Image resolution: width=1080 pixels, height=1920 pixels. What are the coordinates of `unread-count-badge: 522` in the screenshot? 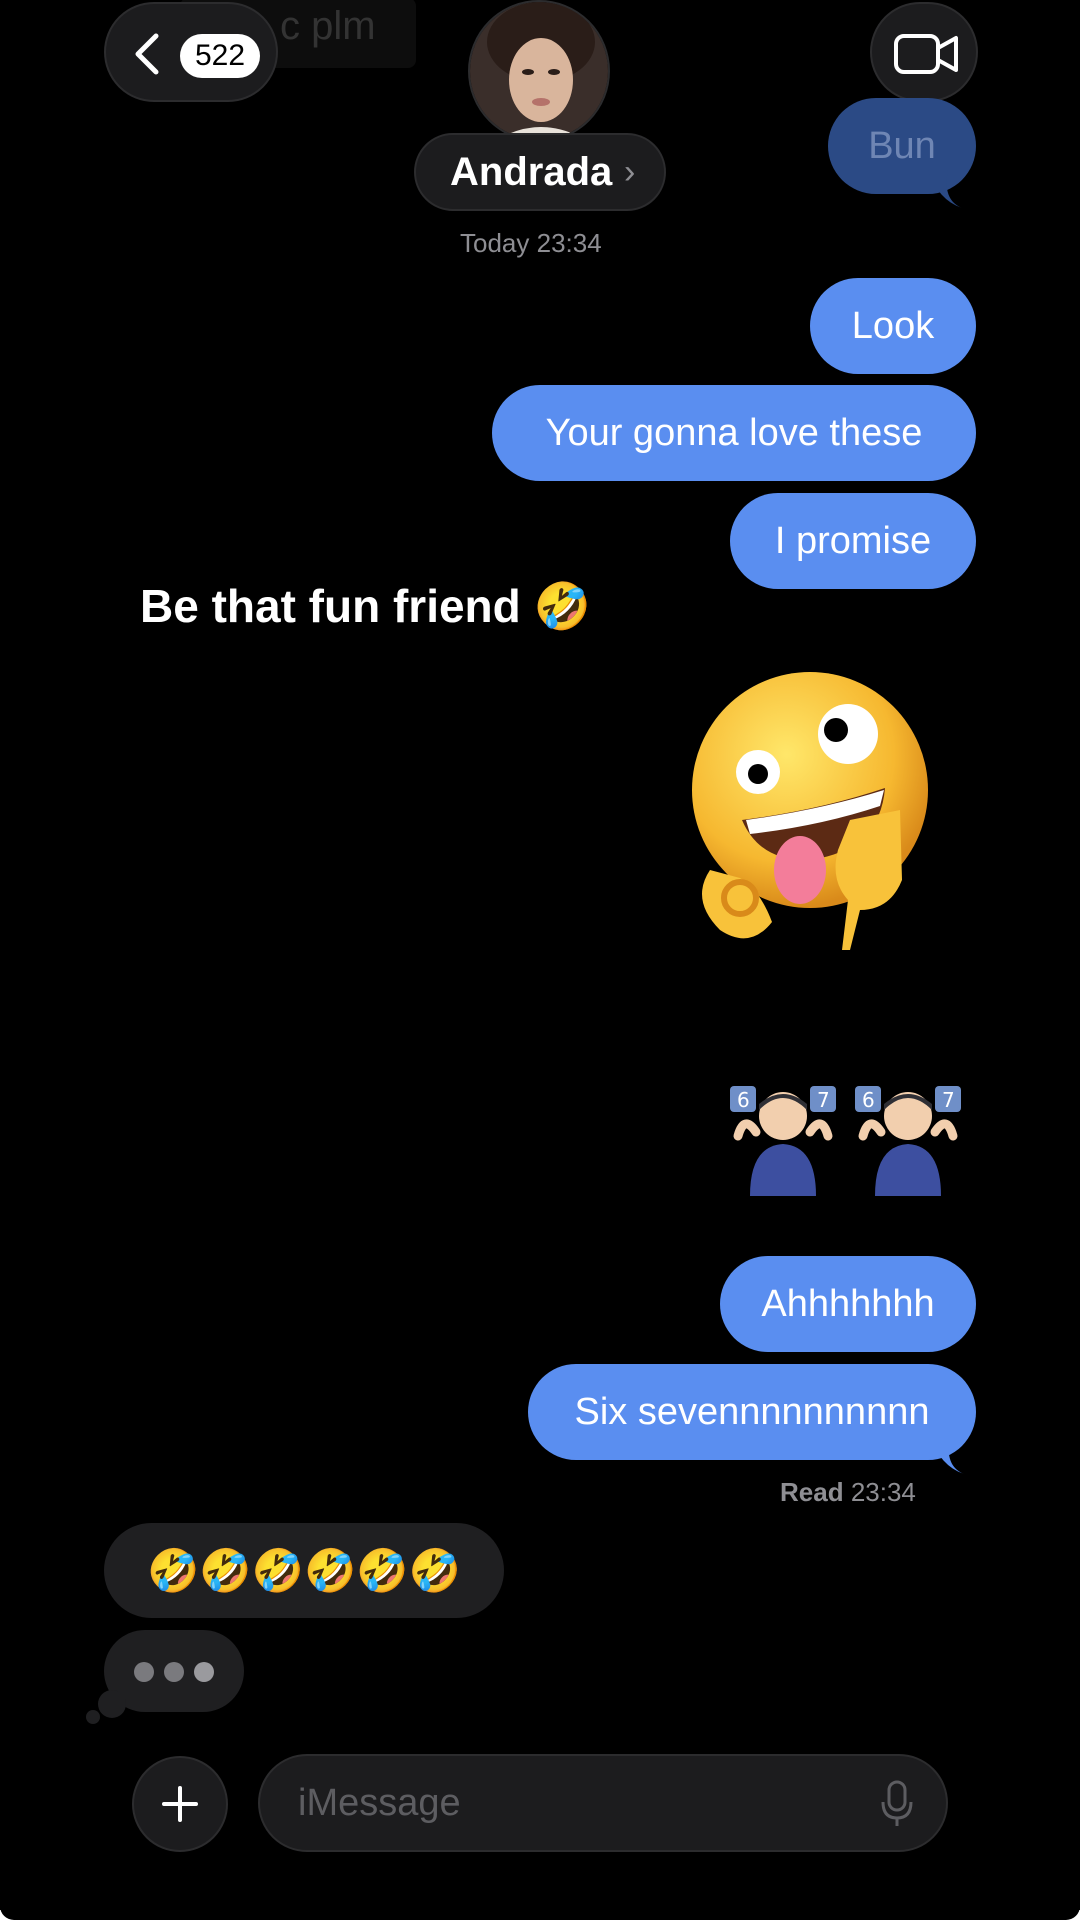 It's located at (220, 56).